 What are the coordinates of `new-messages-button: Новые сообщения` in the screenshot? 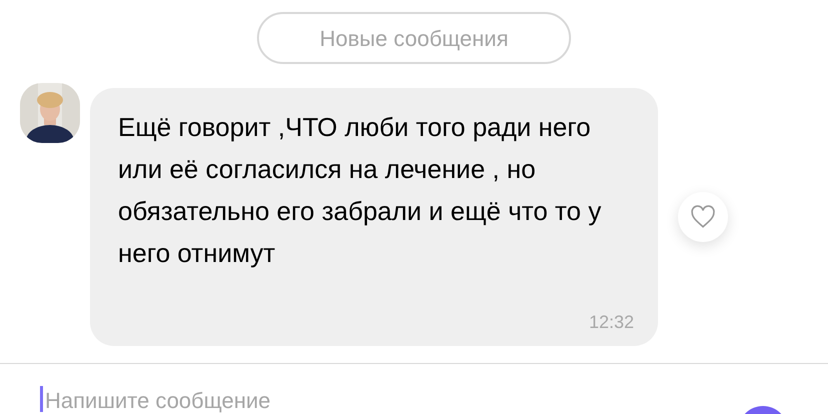 It's located at (414, 38).